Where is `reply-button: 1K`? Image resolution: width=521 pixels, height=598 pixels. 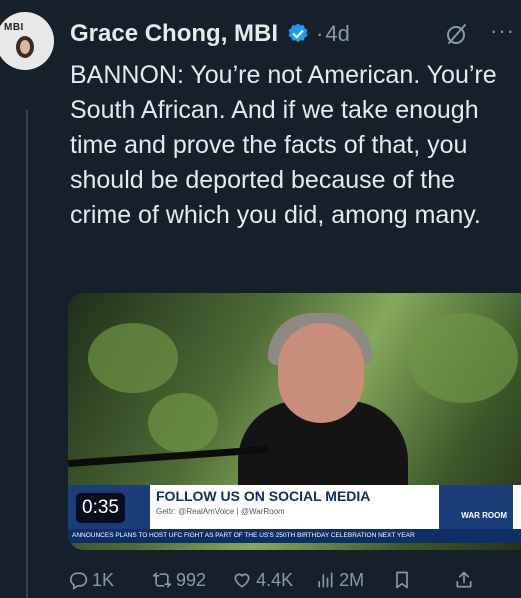
reply-button: 1K is located at coordinates (91, 580).